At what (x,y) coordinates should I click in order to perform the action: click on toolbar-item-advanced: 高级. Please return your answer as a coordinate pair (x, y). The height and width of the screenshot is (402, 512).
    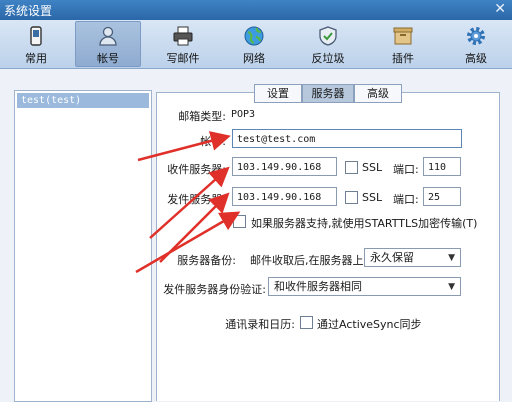
    Looking at the image, I should click on (476, 44).